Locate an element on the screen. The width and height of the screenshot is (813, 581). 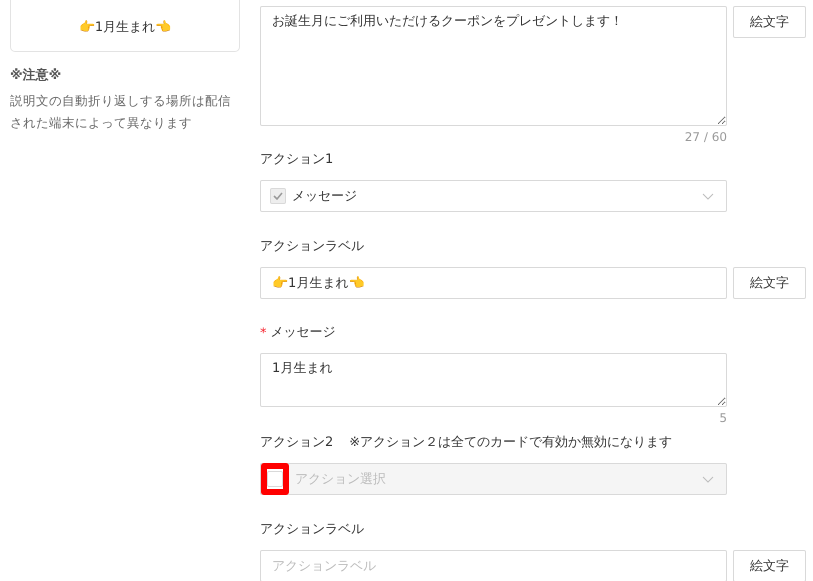
preview-label: 👉1月生まれ👈 is located at coordinates (125, 27).